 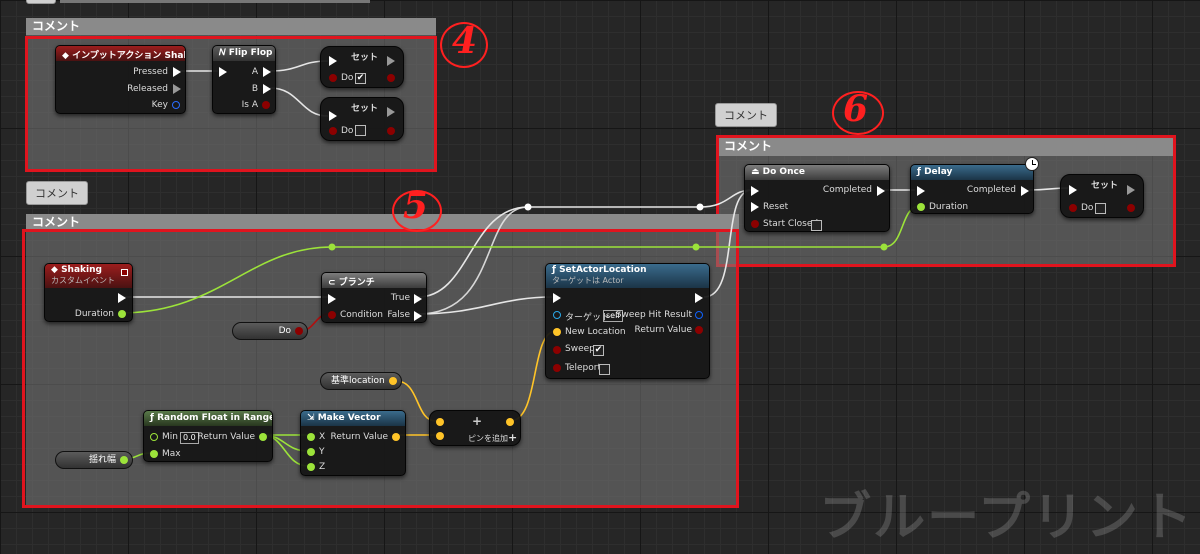 I want to click on do-once-node: ⏏ Do Once Completed Reset Start Closed, so click(x=817, y=198).